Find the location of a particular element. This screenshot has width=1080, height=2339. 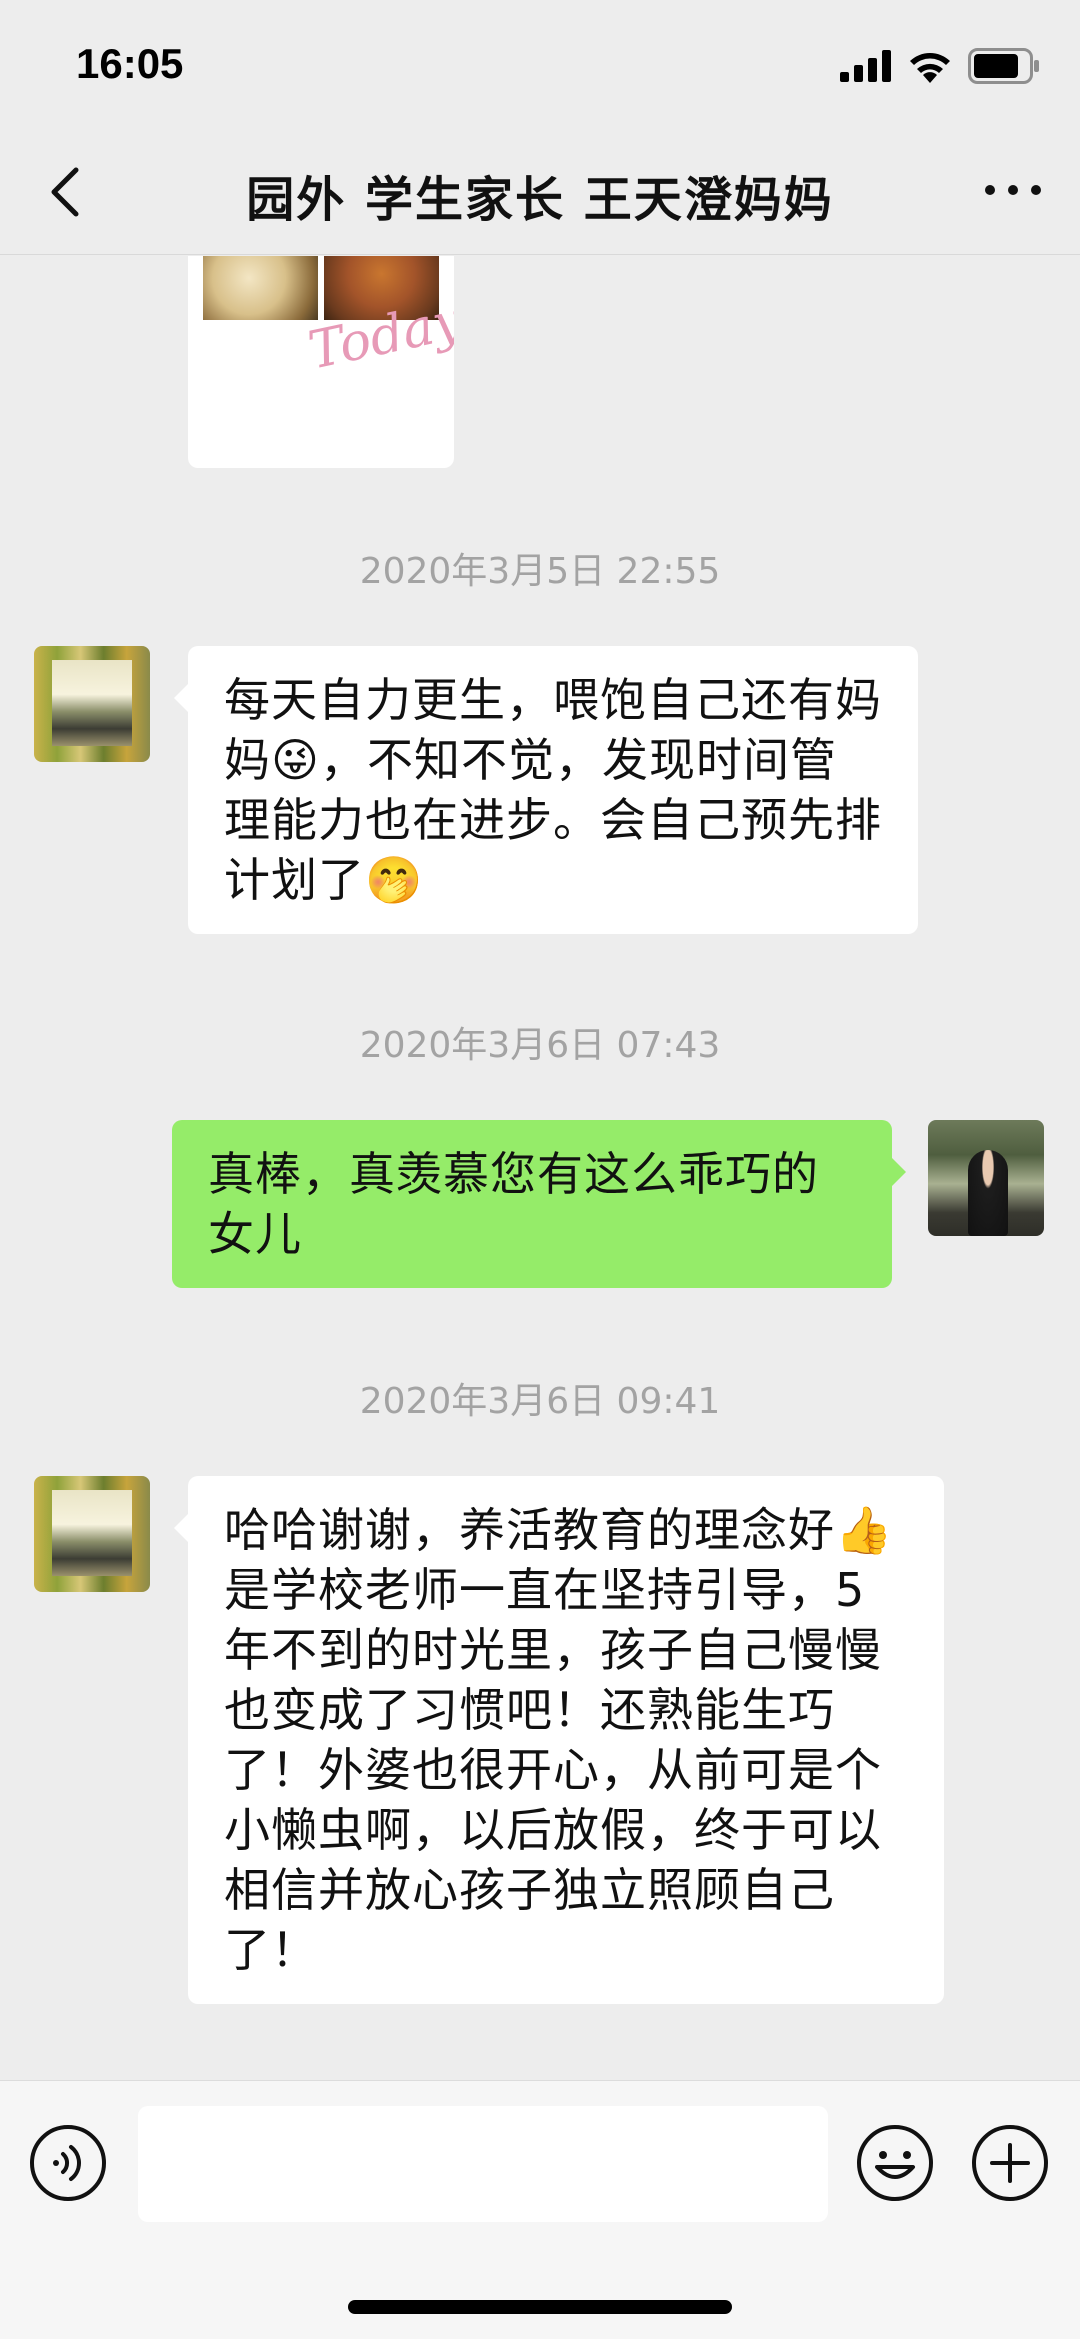

image-message: Today is located at coordinates (321, 362).